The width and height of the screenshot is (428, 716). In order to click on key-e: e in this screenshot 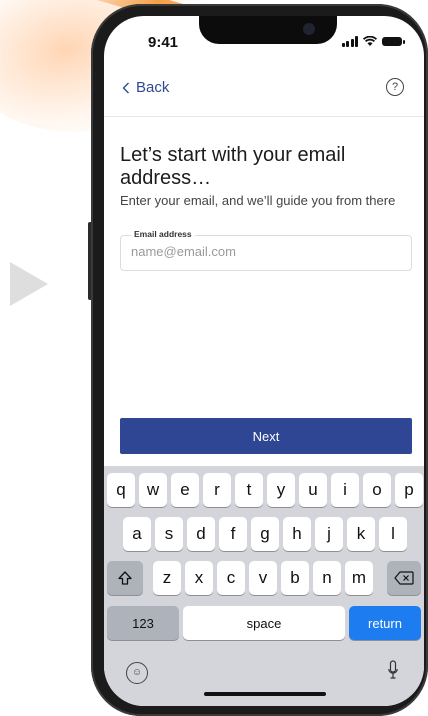, I will do `click(185, 490)`.